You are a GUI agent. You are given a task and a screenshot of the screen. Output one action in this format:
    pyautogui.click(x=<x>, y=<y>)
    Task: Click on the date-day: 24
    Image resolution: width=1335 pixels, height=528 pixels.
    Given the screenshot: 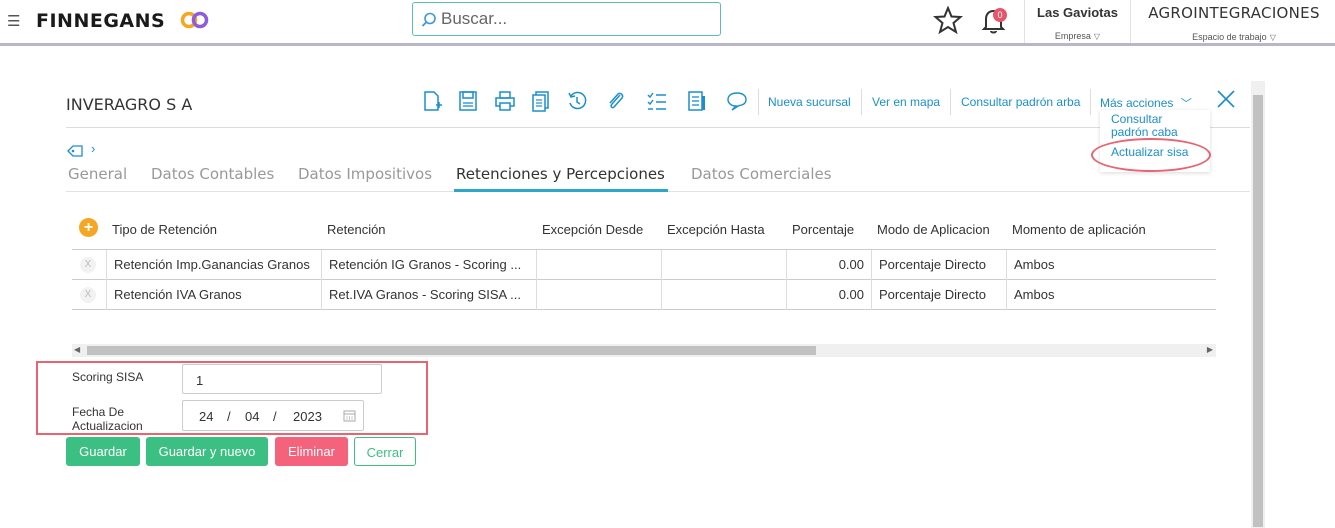 What is the action you would take?
    pyautogui.click(x=206, y=416)
    